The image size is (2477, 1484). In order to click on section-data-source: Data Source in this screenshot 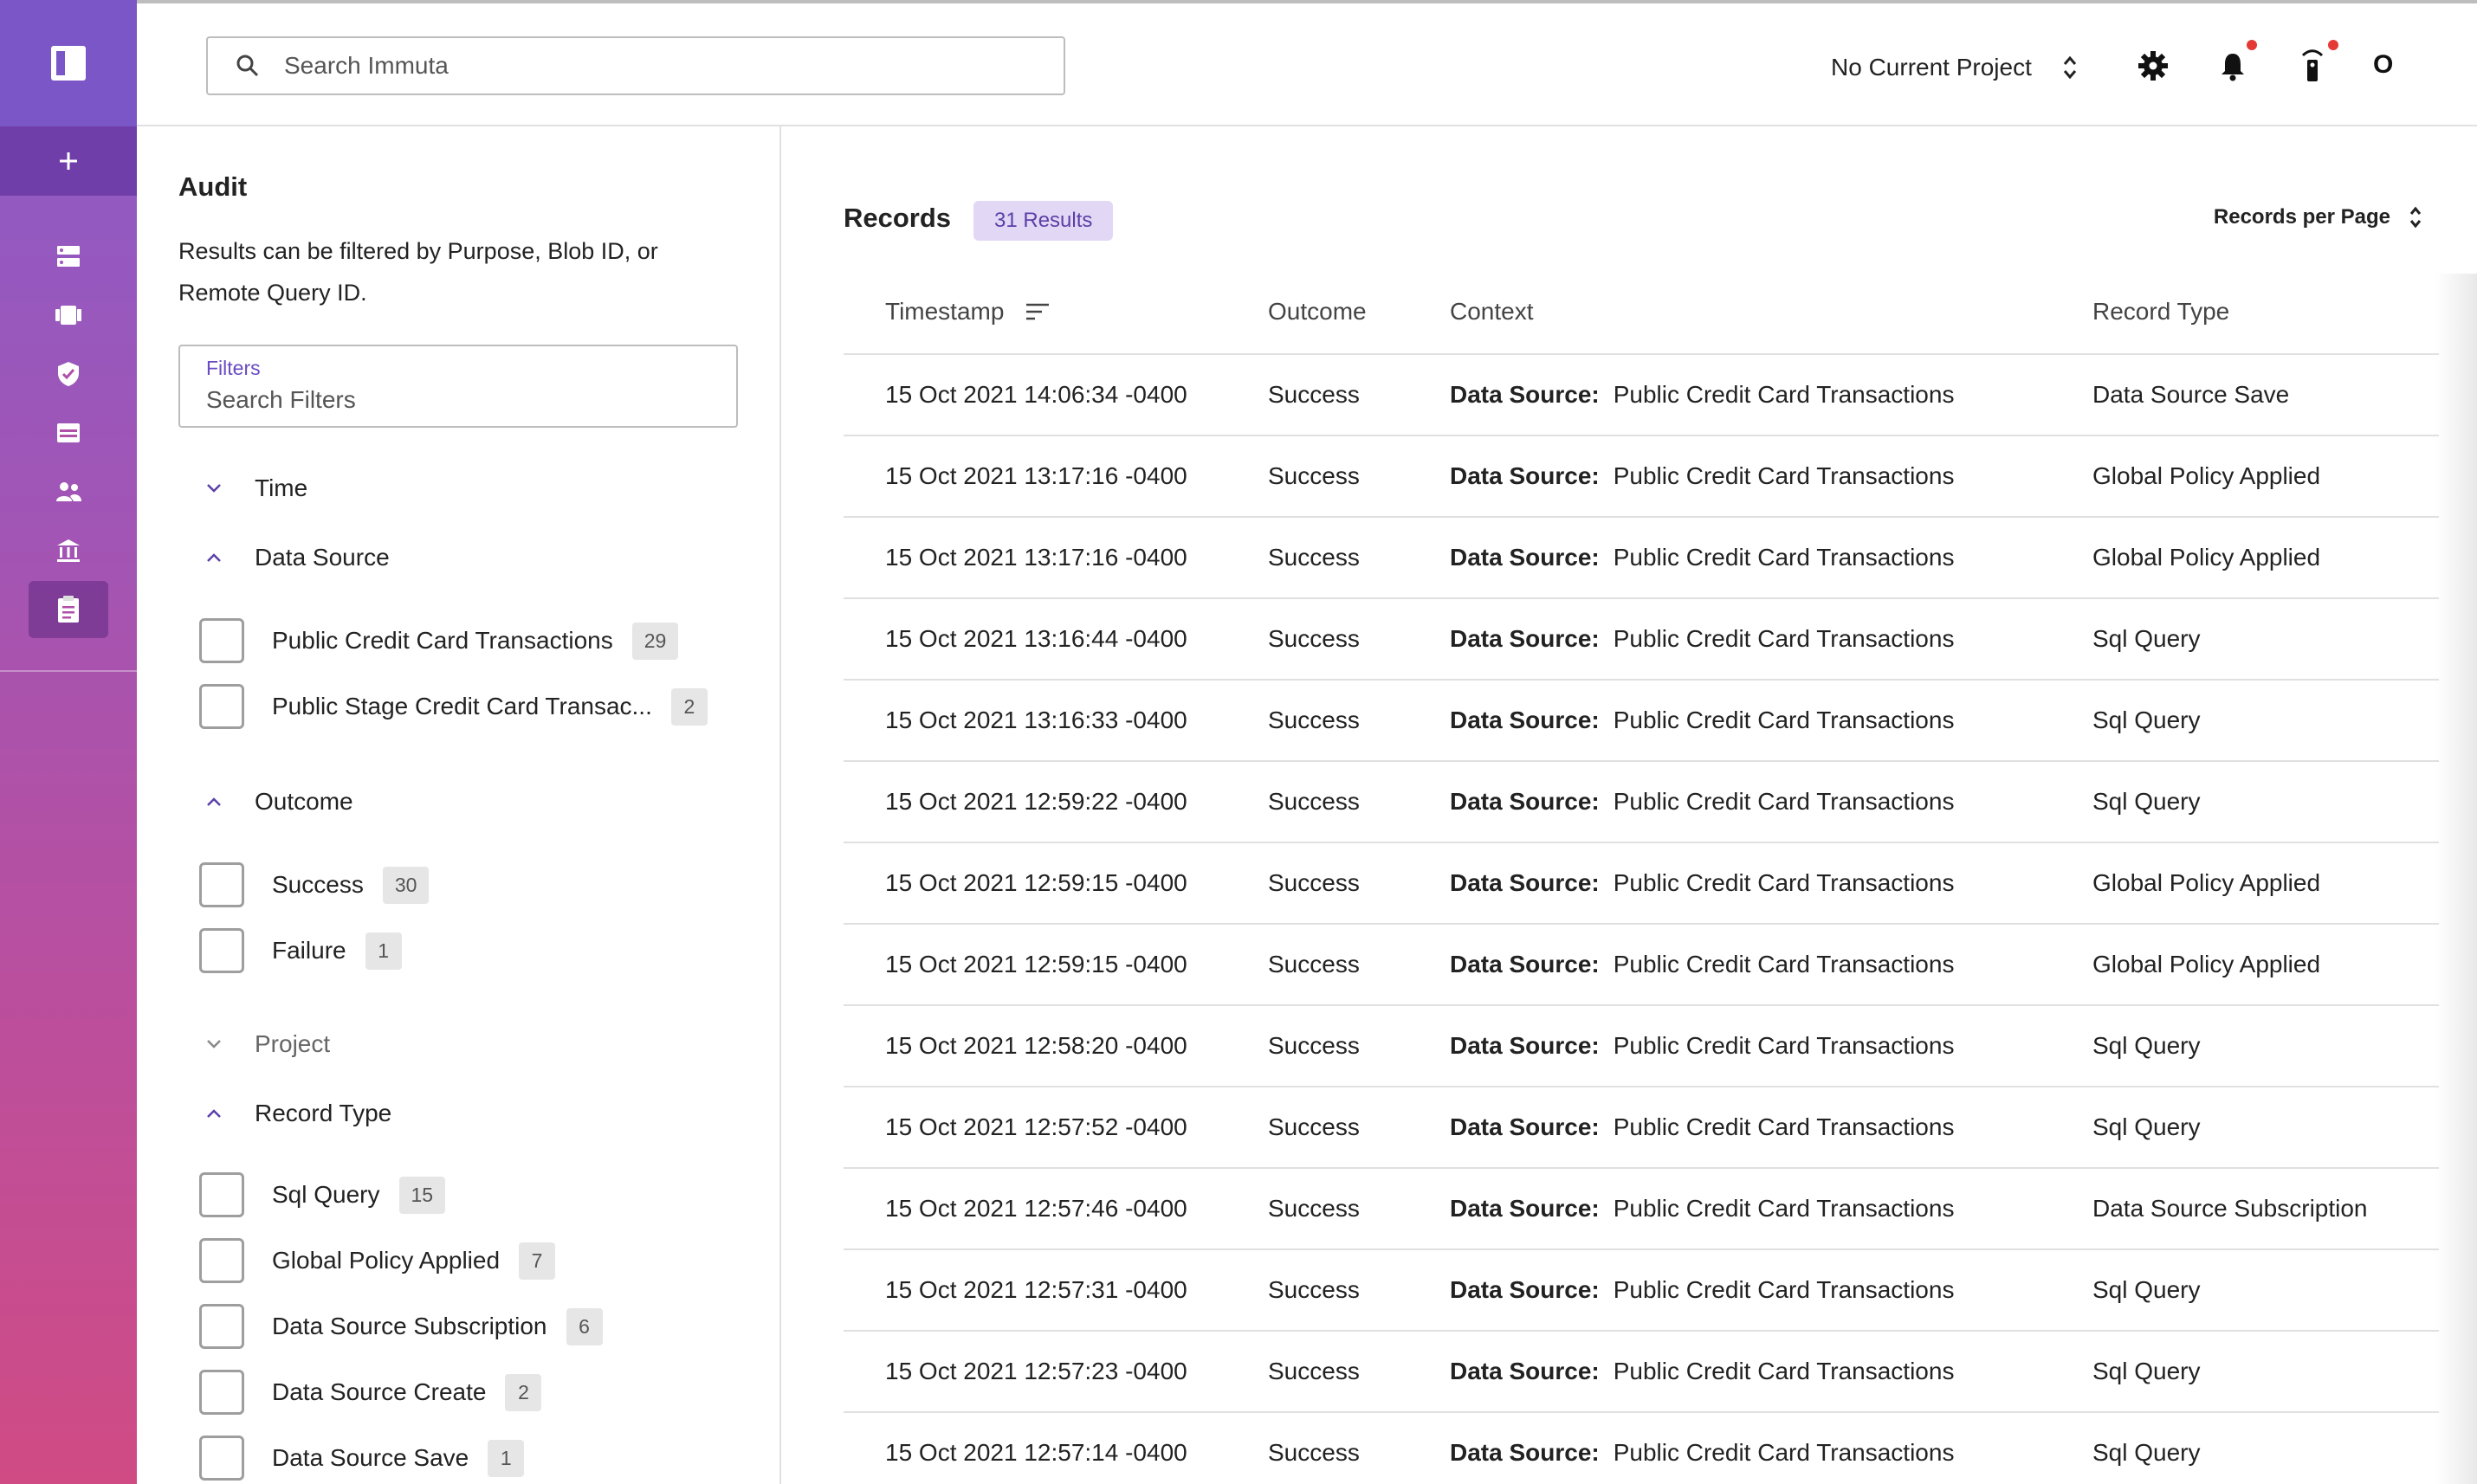, I will do `click(294, 558)`.